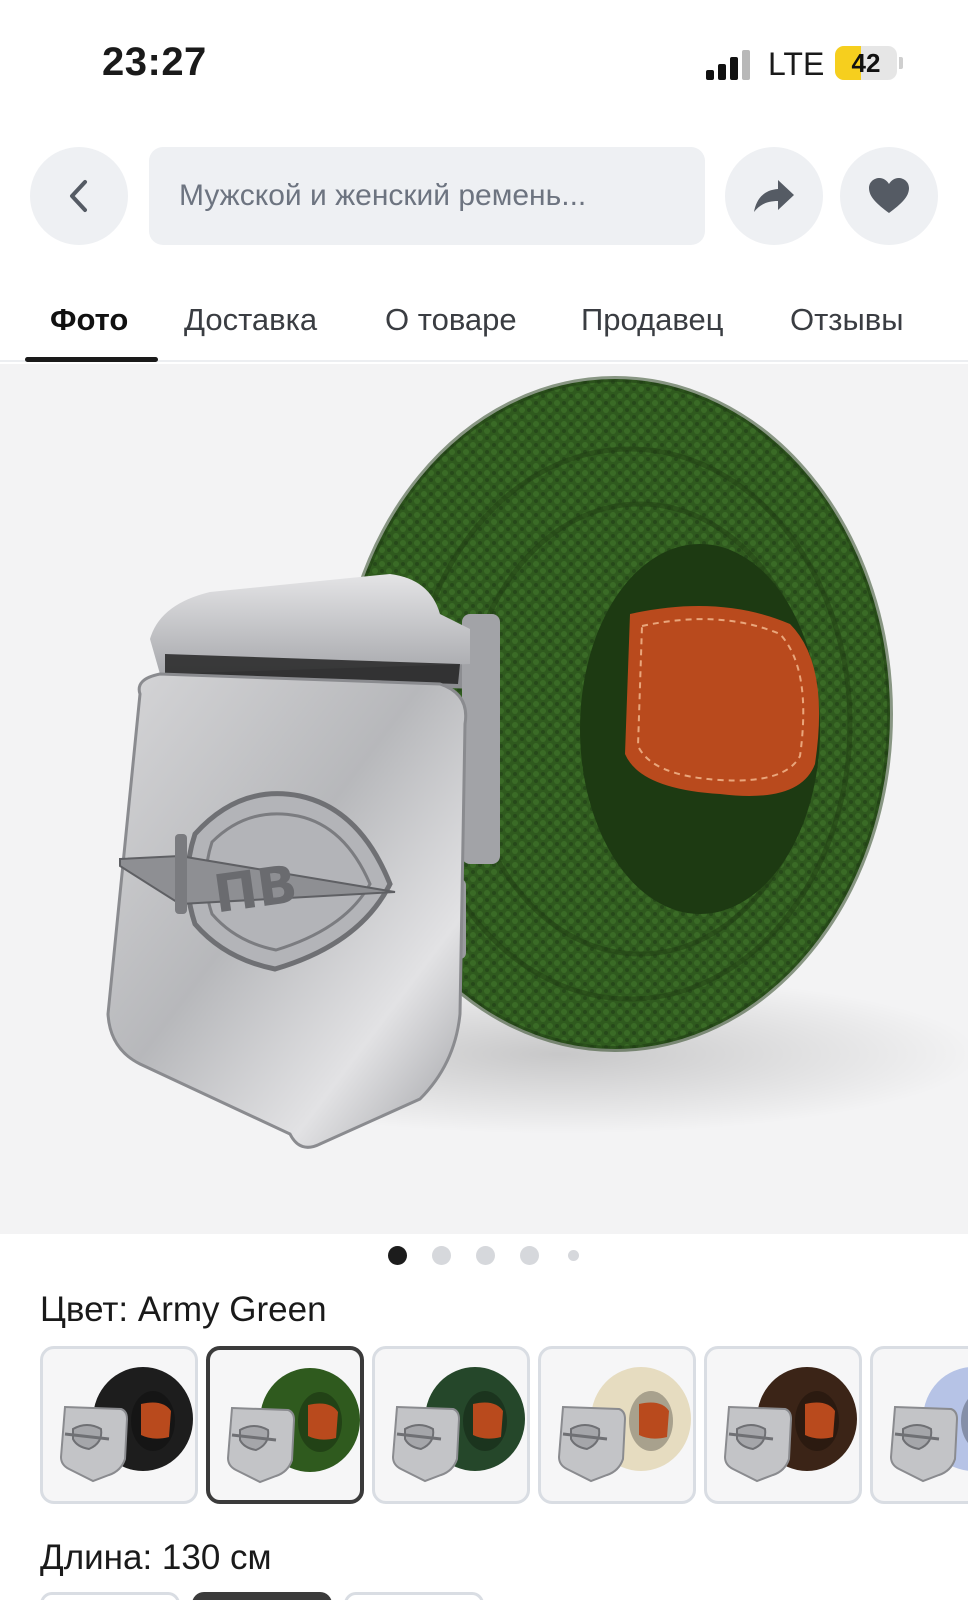  I want to click on chevron-left-icon, so click(78, 196).